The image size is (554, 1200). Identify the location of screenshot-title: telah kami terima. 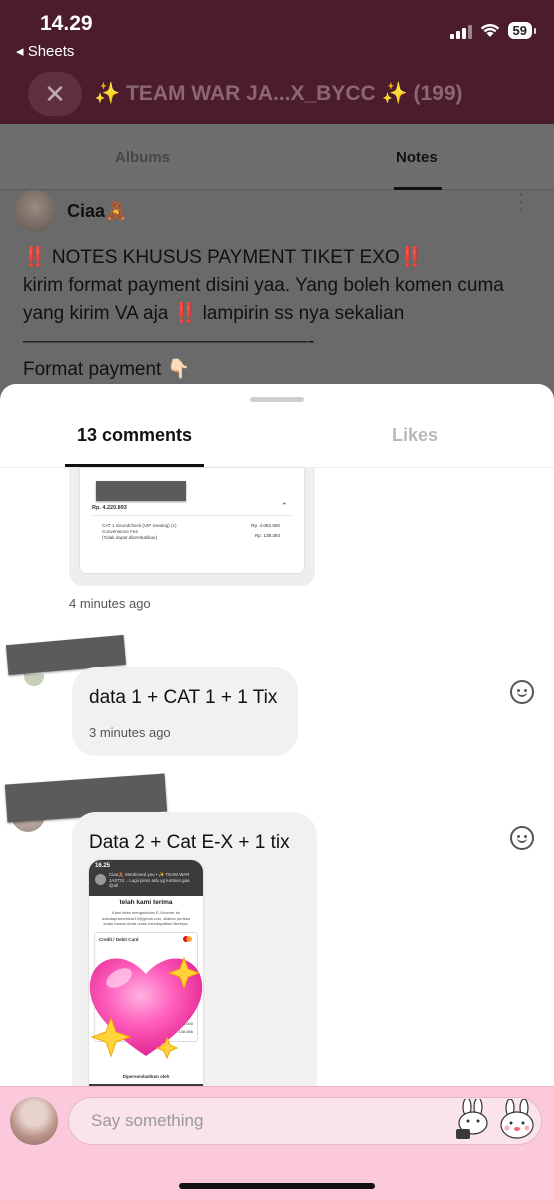
(146, 902).